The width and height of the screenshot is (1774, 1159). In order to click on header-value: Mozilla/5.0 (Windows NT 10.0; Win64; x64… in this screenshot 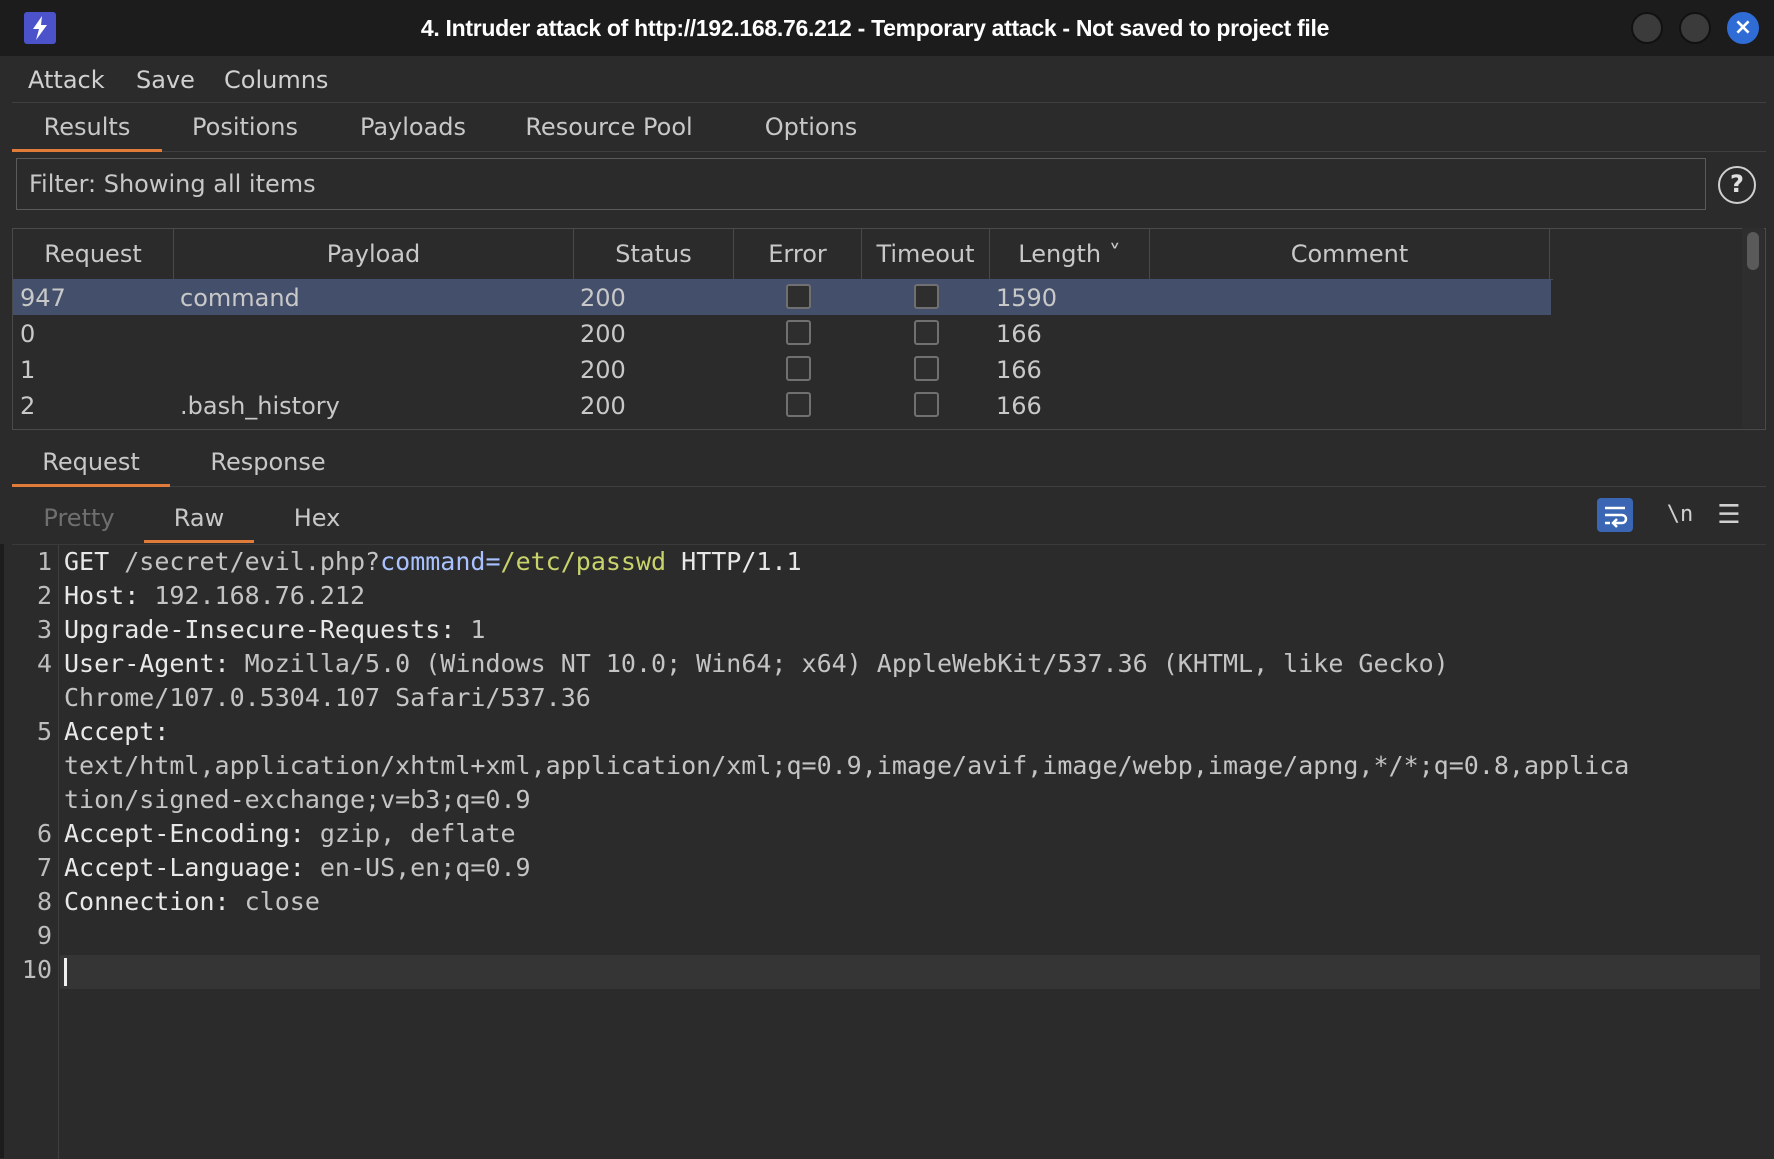, I will do `click(839, 663)`.